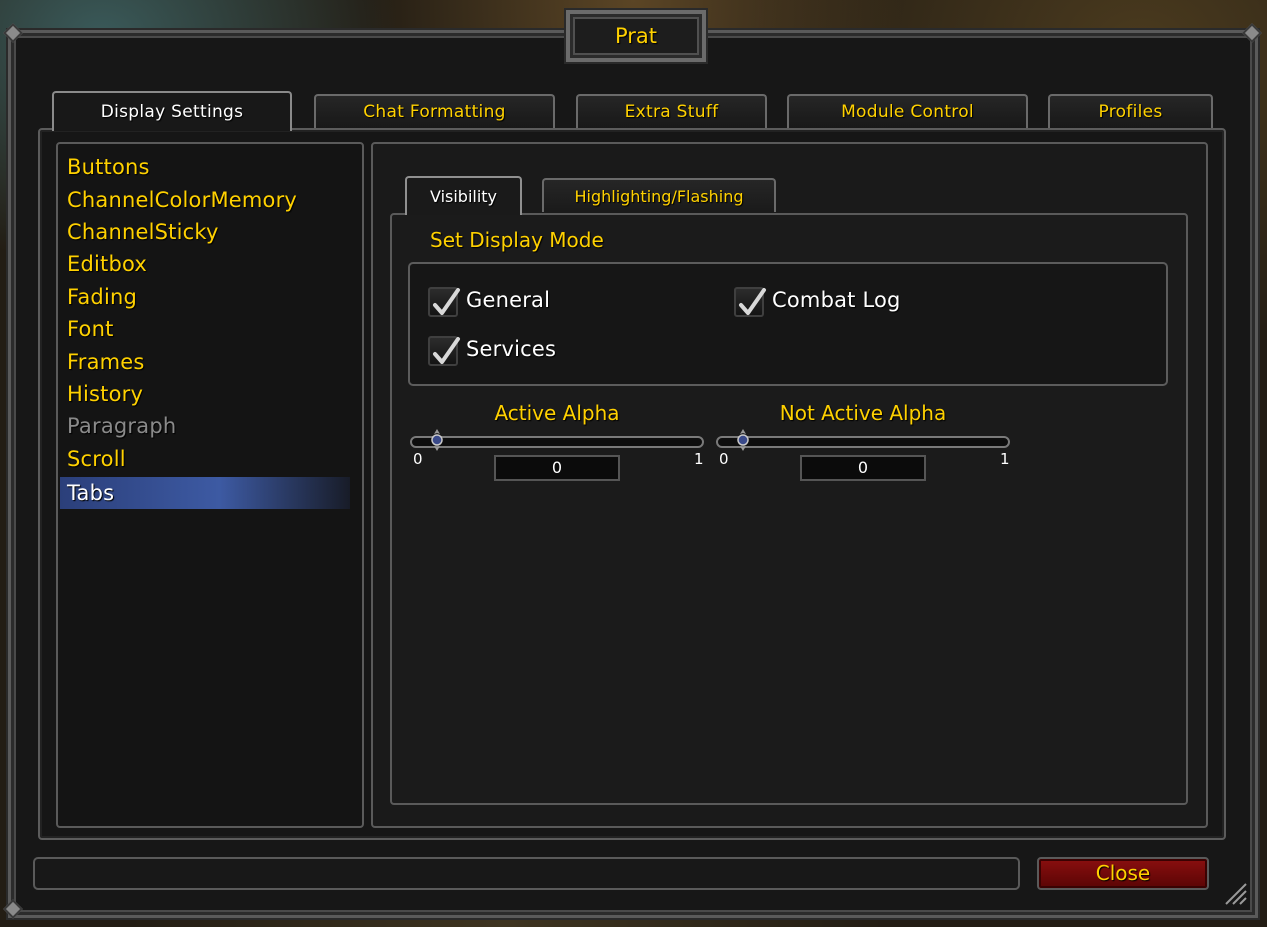 This screenshot has height=927, width=1267. Describe the element at coordinates (1123, 873) in the screenshot. I see `close-button: Close` at that location.